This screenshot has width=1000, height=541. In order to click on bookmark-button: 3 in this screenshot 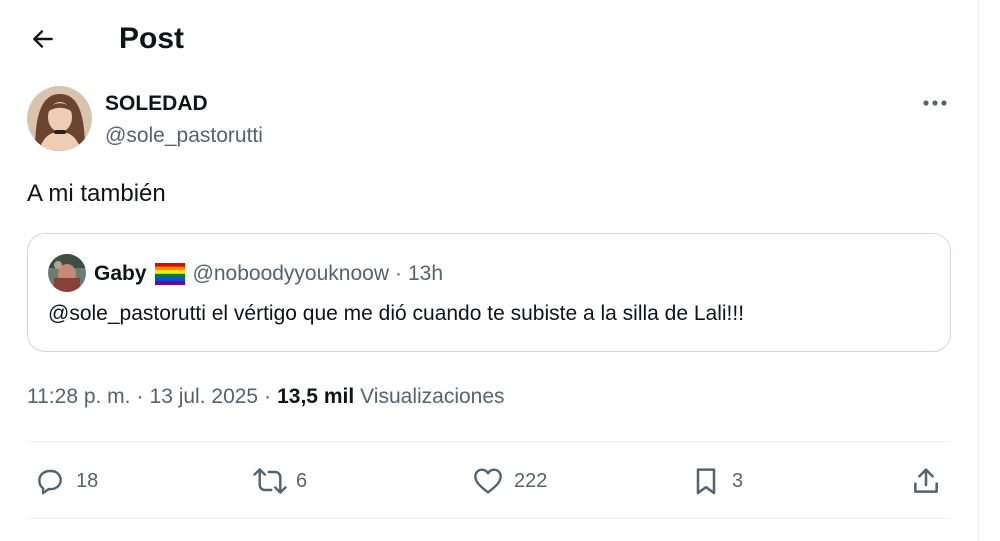, I will do `click(716, 481)`.